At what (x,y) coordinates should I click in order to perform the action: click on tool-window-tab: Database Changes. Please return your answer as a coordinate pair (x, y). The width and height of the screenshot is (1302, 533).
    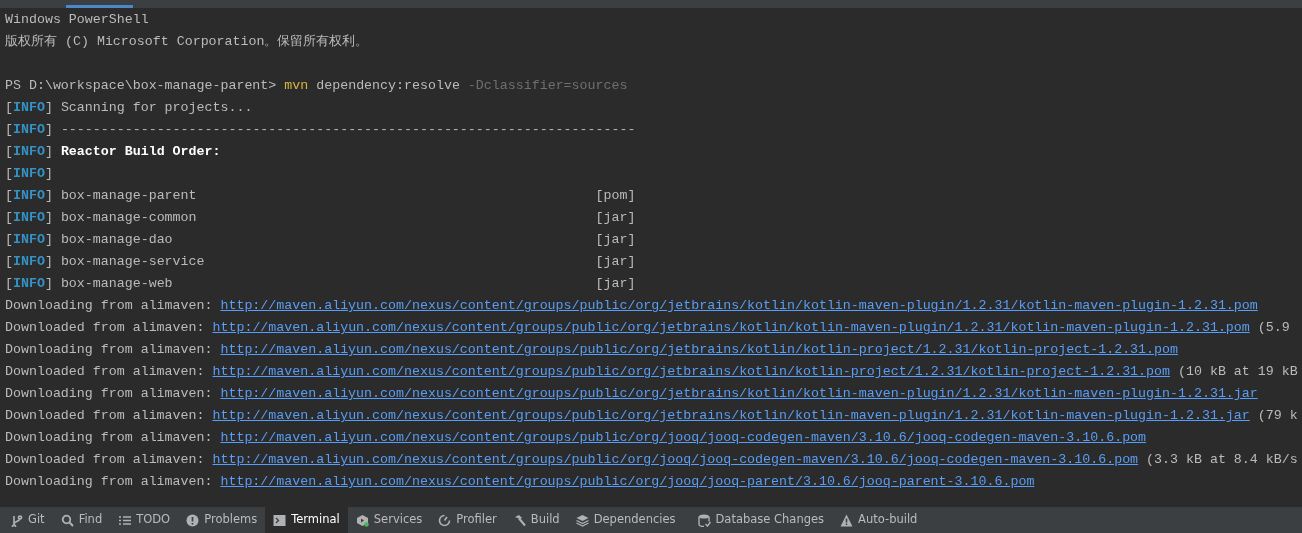
    Looking at the image, I should click on (761, 520).